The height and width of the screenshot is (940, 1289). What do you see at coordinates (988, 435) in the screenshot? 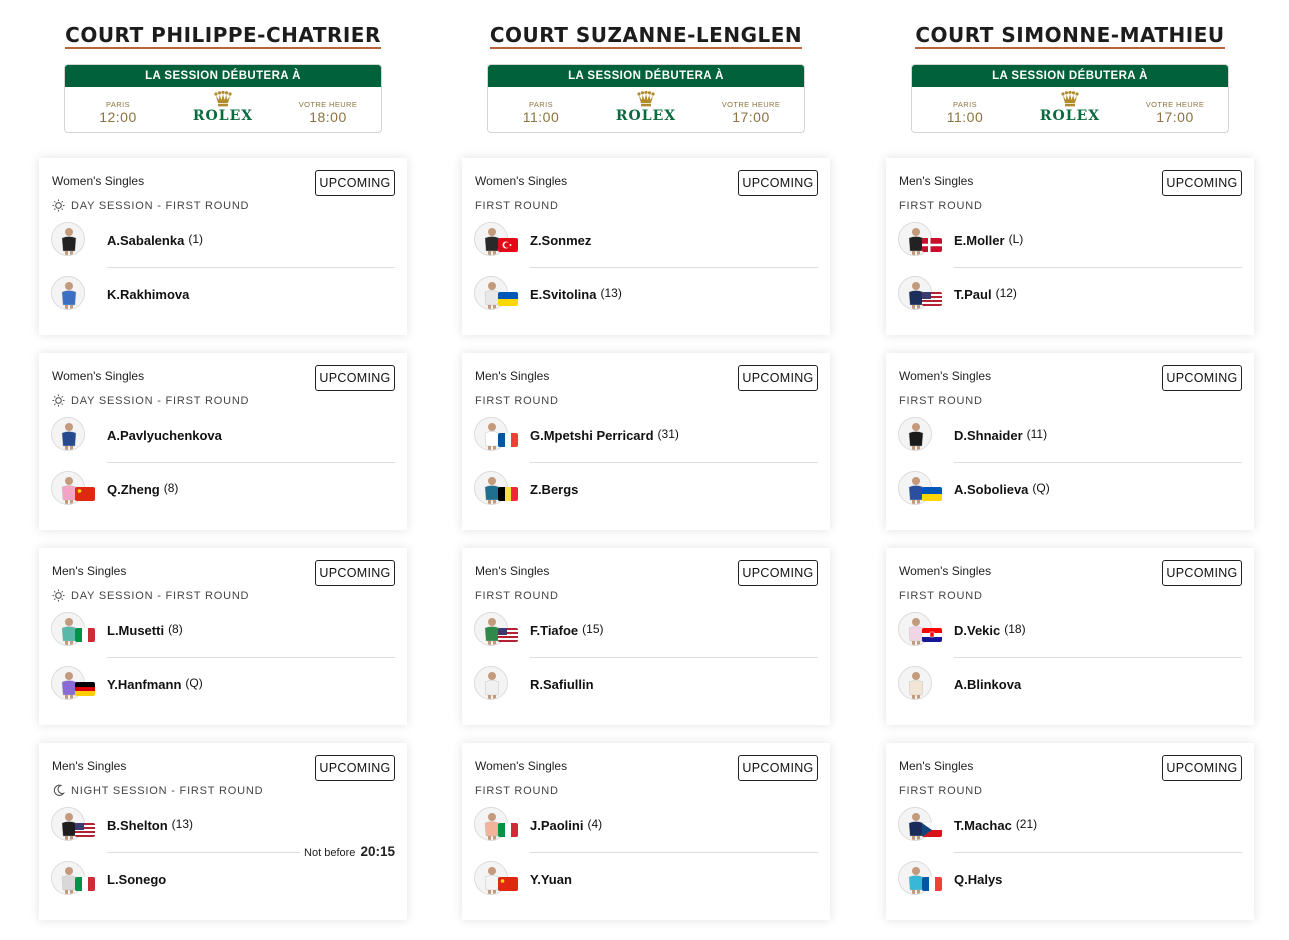
I see `player-name: D.Shnaider` at bounding box center [988, 435].